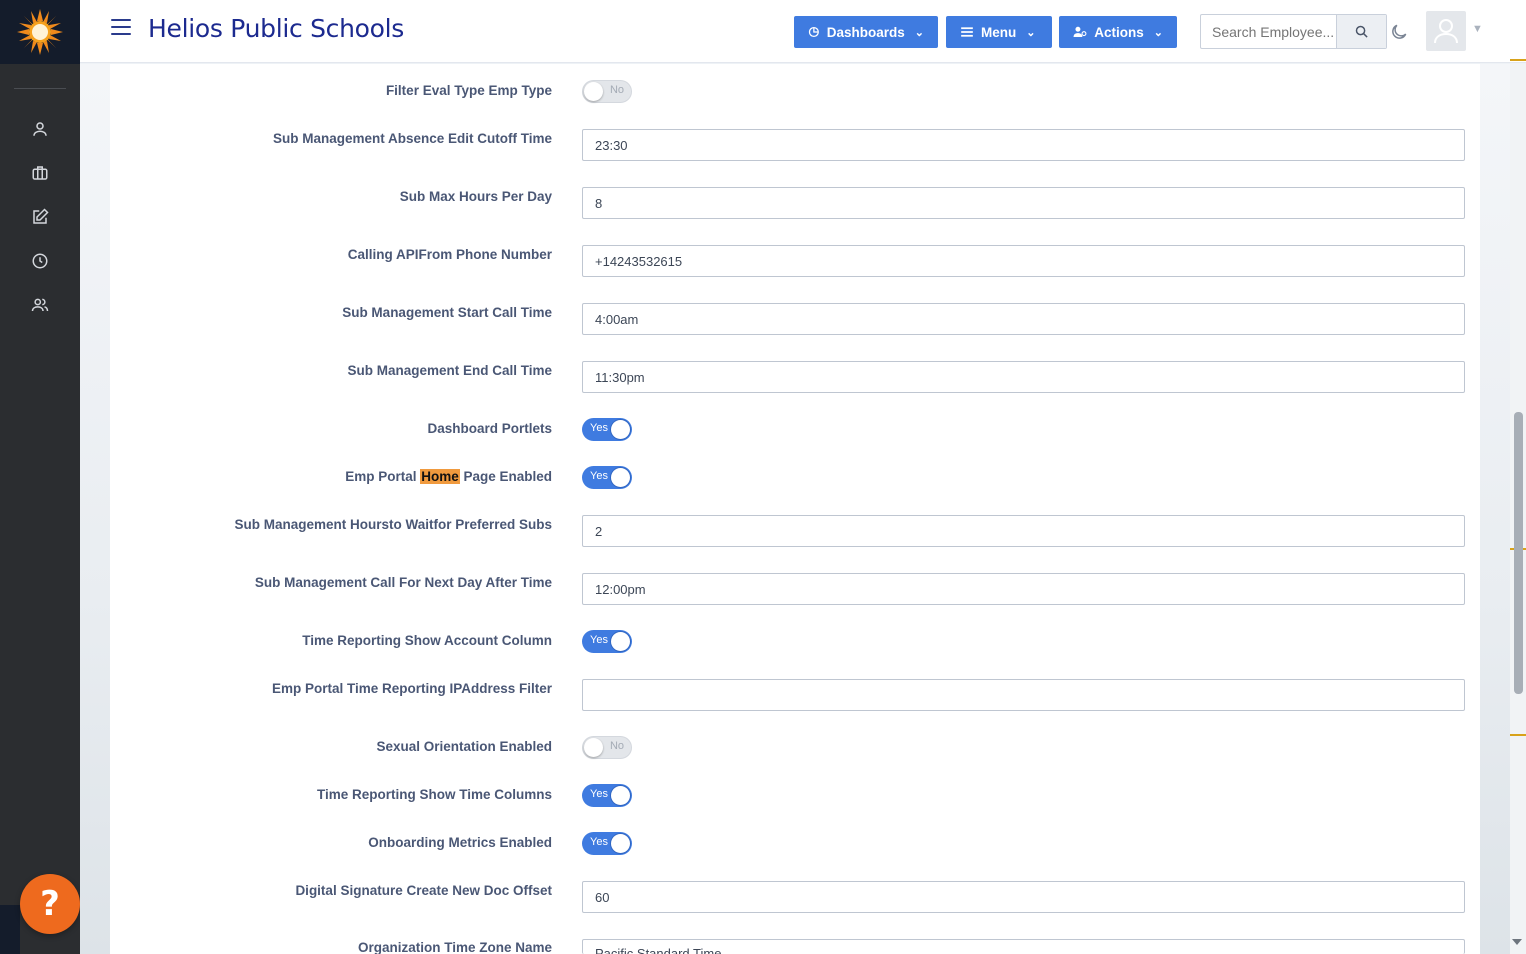  I want to click on setting-label: Sub Management Start Call Time, so click(447, 312).